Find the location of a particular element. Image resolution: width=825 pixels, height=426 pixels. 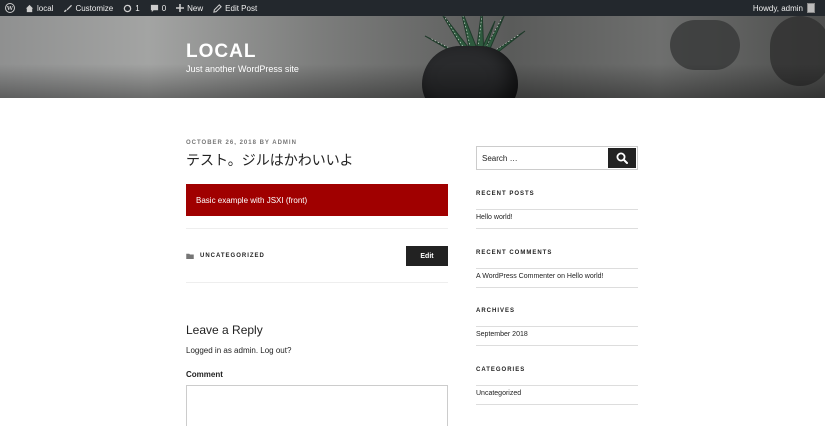

wordpress-icon: W is located at coordinates (10, 8).